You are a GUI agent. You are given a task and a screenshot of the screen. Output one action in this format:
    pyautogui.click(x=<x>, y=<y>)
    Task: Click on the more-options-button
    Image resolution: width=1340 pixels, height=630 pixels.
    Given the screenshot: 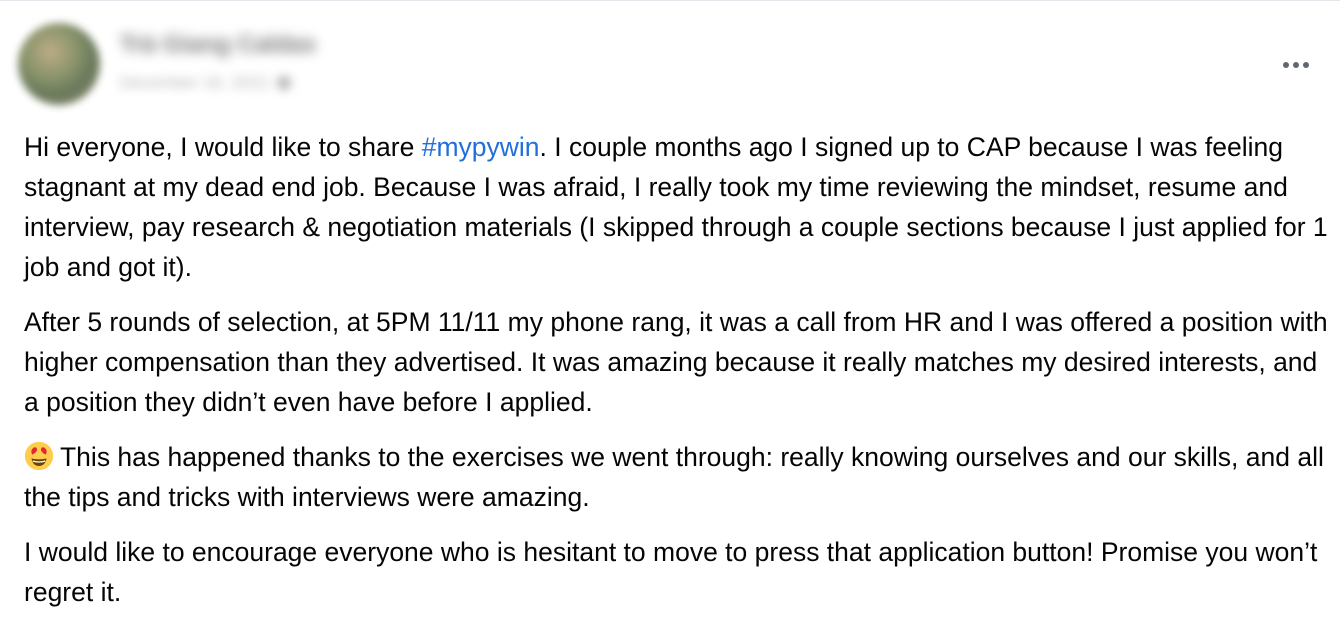 What is the action you would take?
    pyautogui.click(x=1296, y=65)
    